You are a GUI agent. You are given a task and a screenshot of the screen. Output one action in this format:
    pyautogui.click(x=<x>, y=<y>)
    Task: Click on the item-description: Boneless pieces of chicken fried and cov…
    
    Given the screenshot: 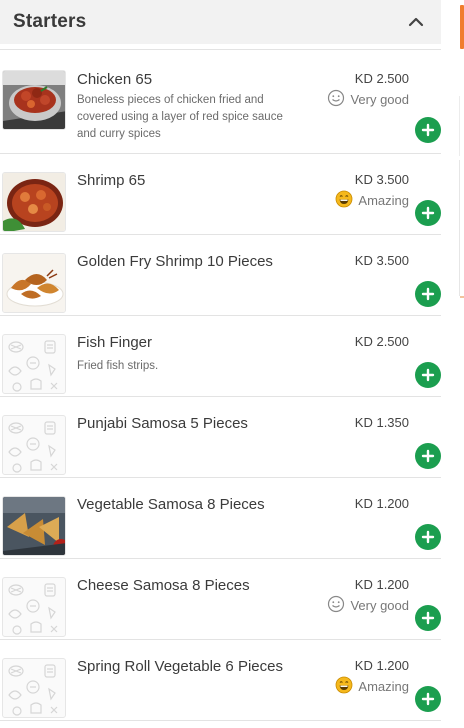 What is the action you would take?
    pyautogui.click(x=180, y=117)
    